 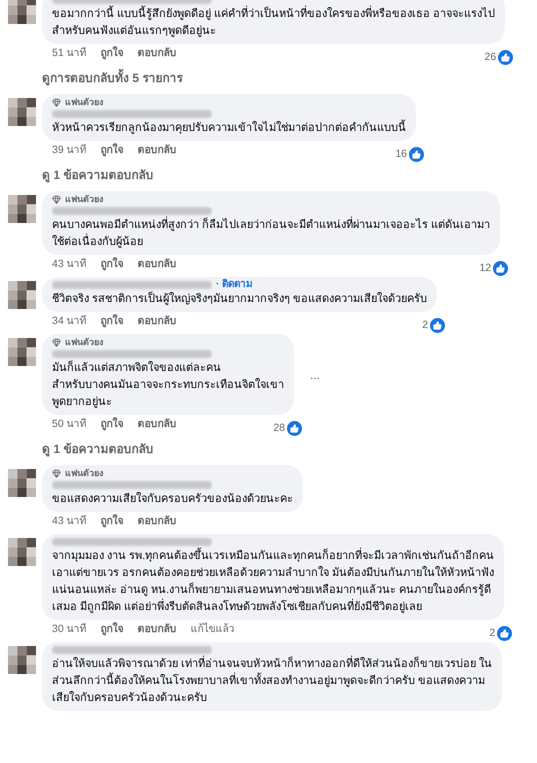 I want to click on comment-text: คนบางคนพอมีตำแหน่งที่สูงกว่า ก็ลืมไปเลยว่าก่อนจะมีตำแหน่งที่ผ่านมาเจออะไร แต่ดันเอามา ใช้ต่อเนื่องกับผู้น้อย, so click(x=271, y=234).